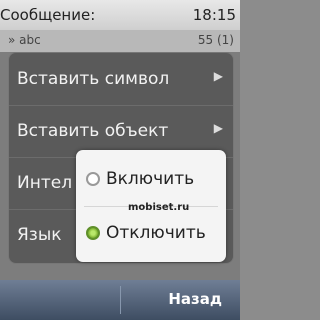 This screenshot has height=320, width=320. What do you see at coordinates (24, 40) in the screenshot?
I see `recipient-field: » abc` at bounding box center [24, 40].